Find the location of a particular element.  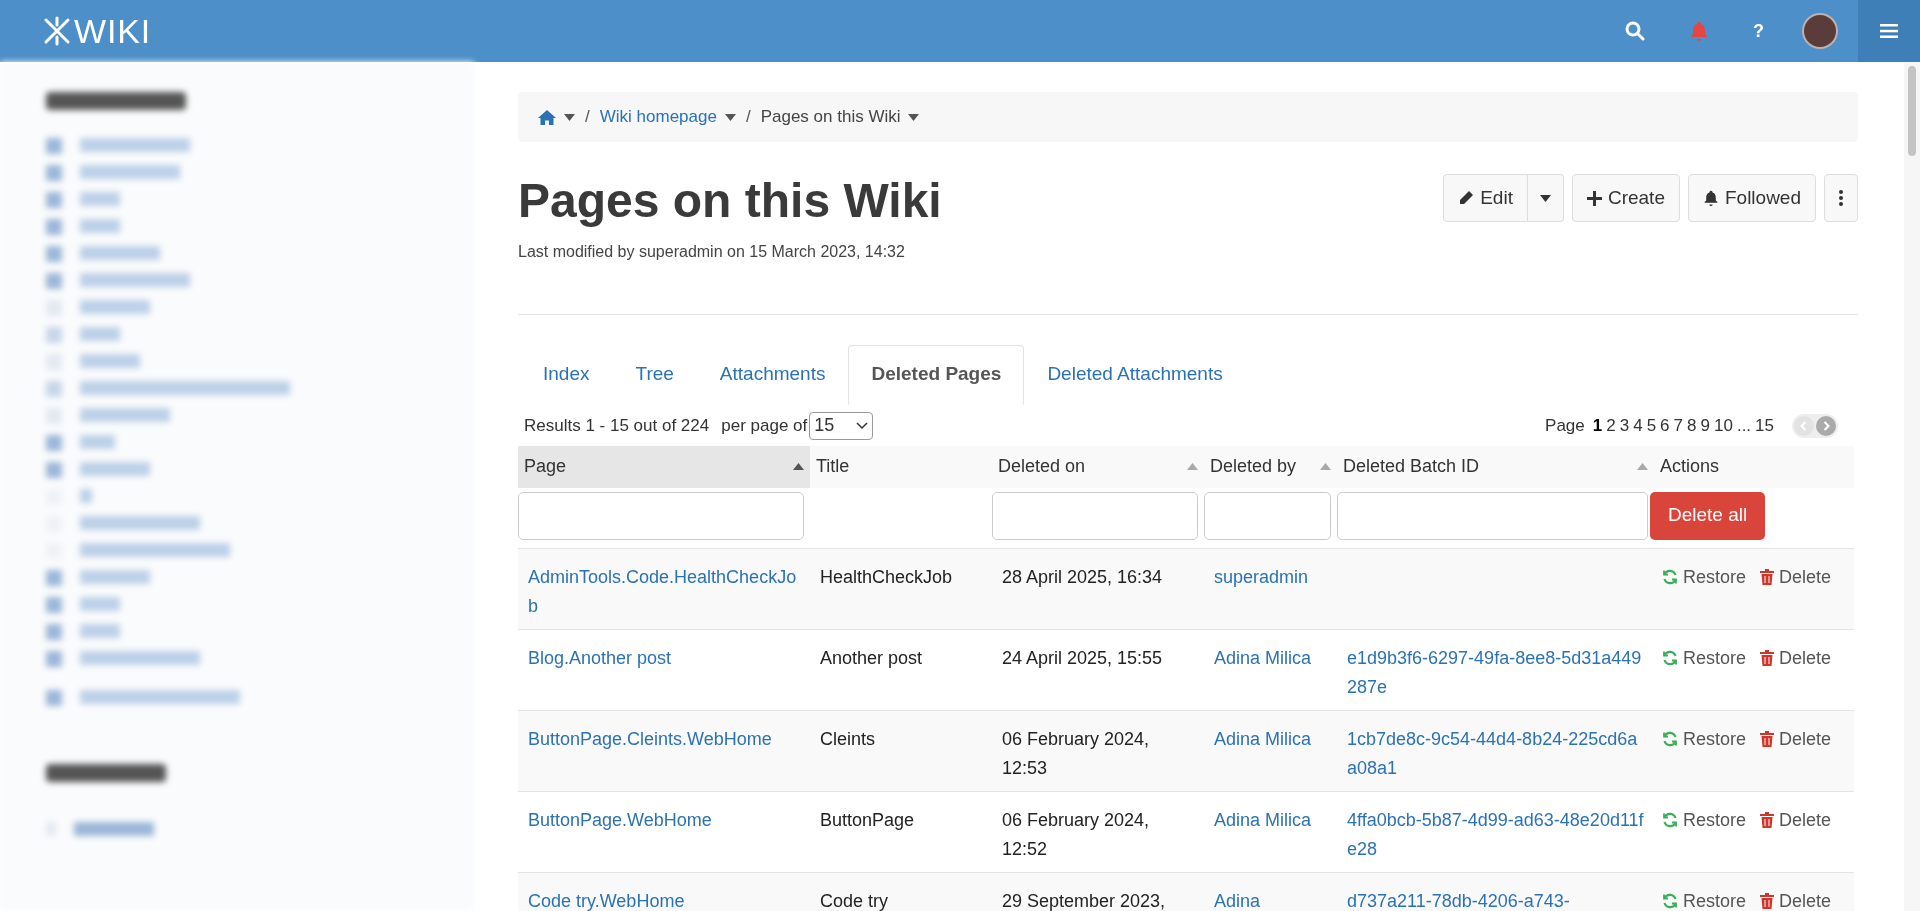

bell-icon is located at coordinates (1699, 31).